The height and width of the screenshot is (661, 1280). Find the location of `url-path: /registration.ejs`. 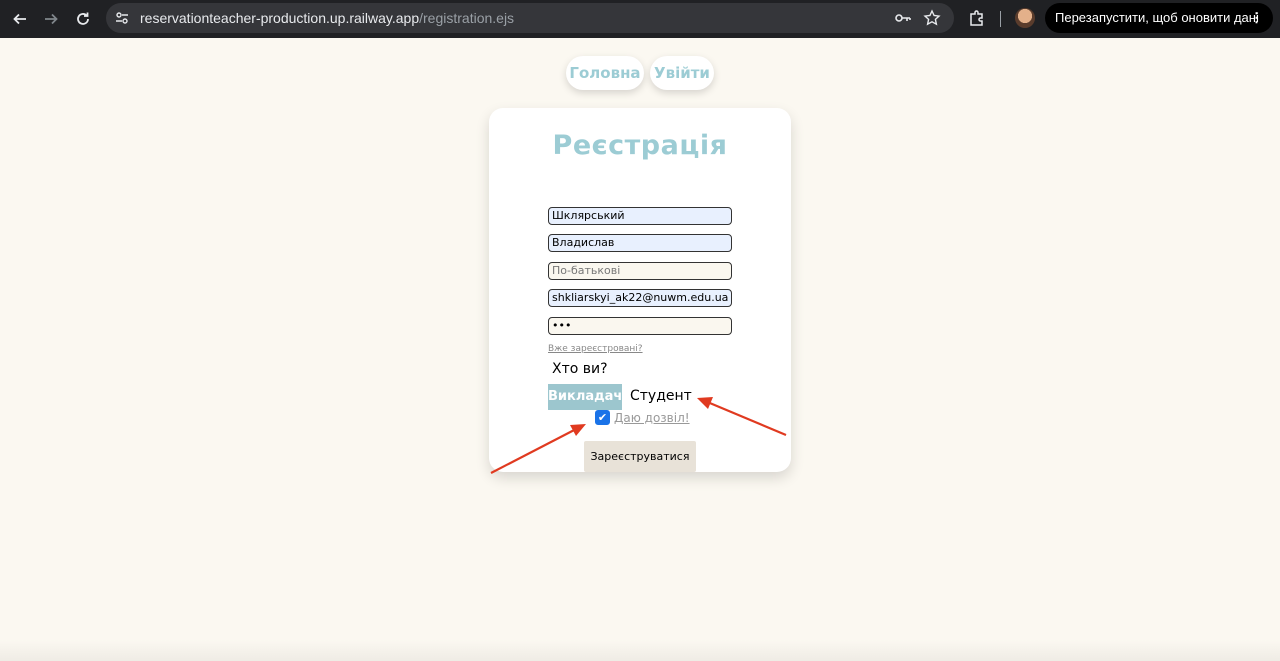

url-path: /registration.ejs is located at coordinates (467, 18).